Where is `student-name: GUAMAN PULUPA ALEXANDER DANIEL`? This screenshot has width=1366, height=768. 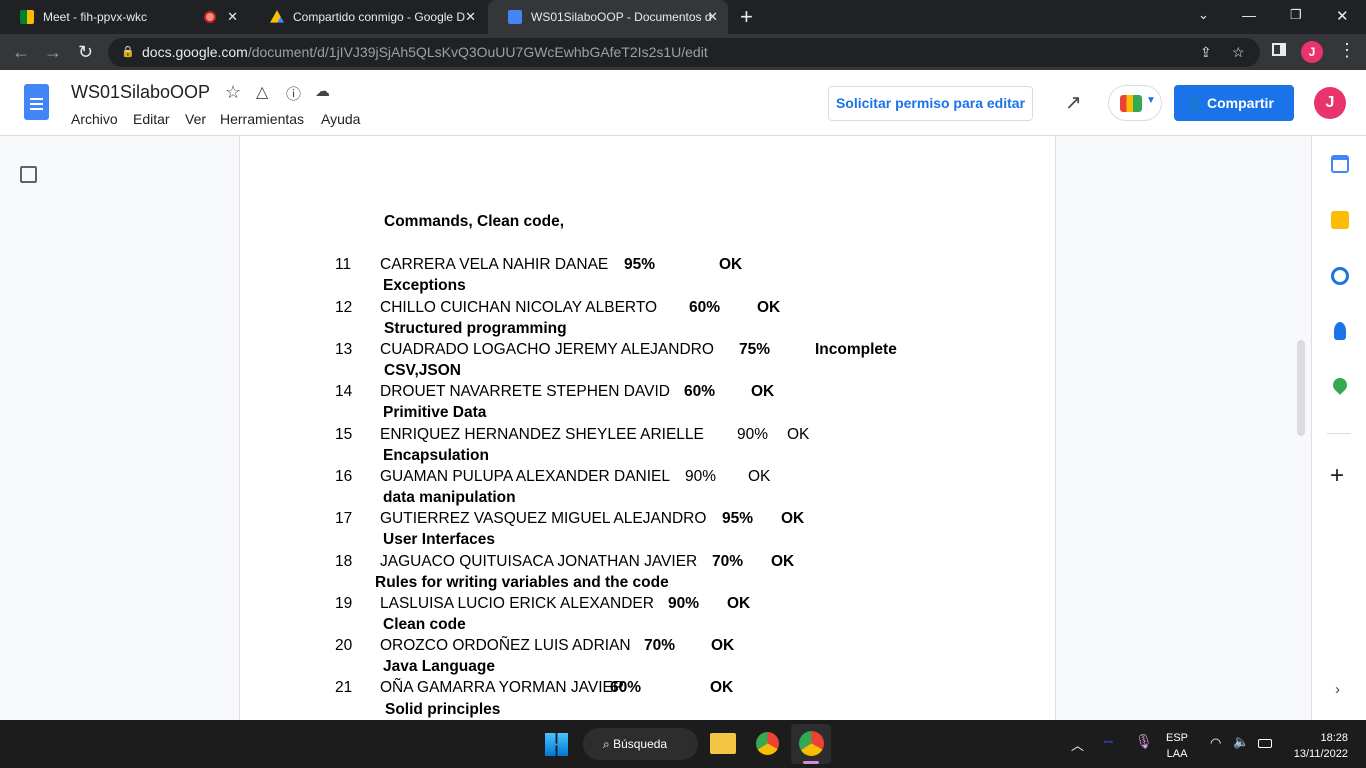
student-name: GUAMAN PULUPA ALEXANDER DANIEL is located at coordinates (525, 476).